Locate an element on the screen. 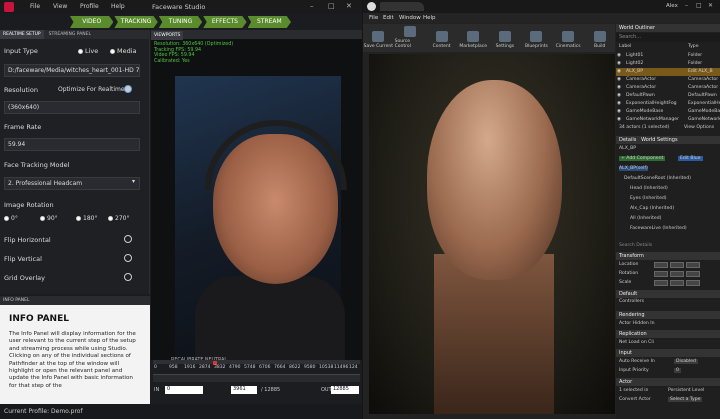  rotation-0: 0° is located at coordinates (11, 218).